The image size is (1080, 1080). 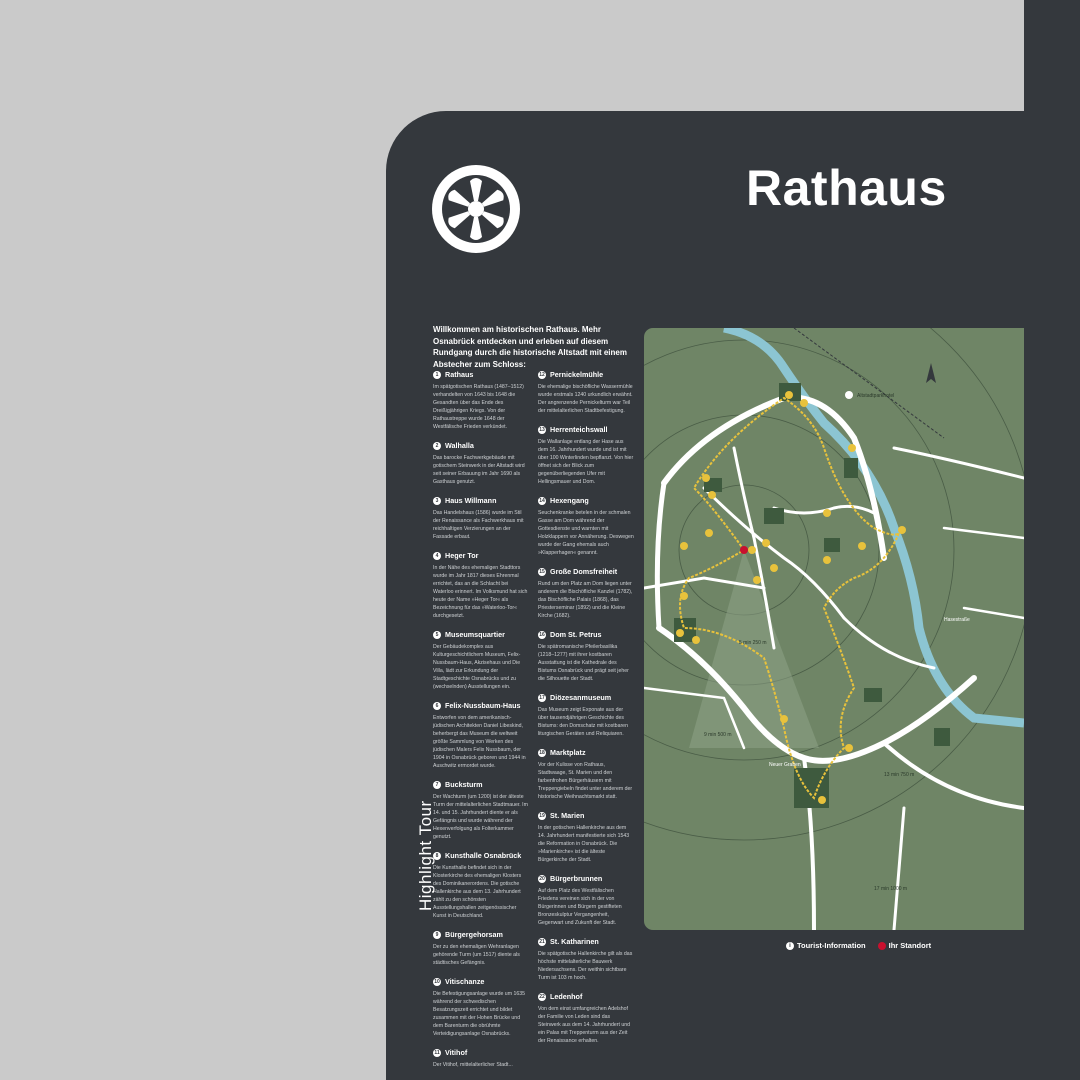 What do you see at coordinates (579, 429) in the screenshot?
I see `stop-name: Herrenteichswall` at bounding box center [579, 429].